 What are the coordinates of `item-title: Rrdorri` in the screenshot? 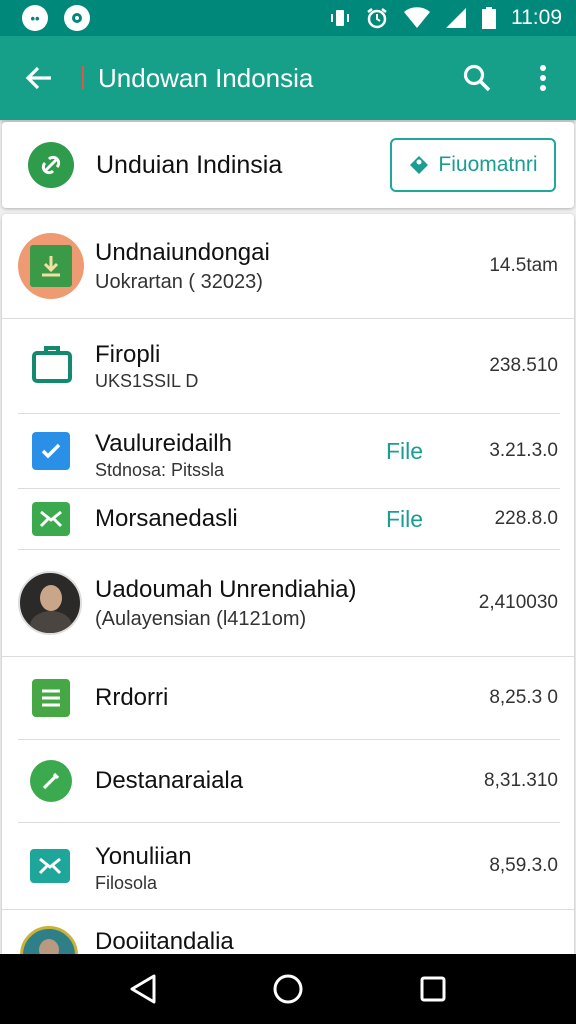 It's located at (132, 697).